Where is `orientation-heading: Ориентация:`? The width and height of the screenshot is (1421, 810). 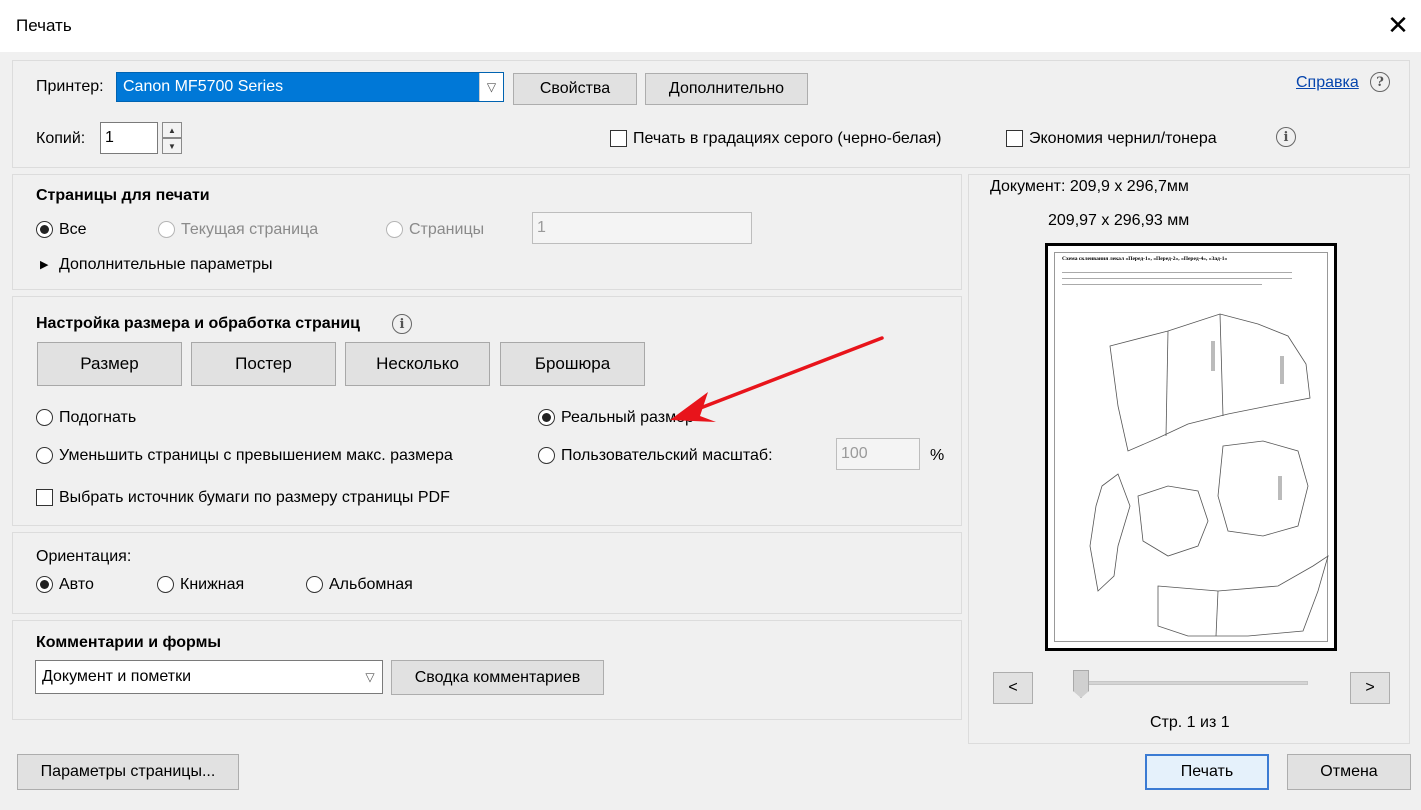
orientation-heading: Ориентация: is located at coordinates (84, 556).